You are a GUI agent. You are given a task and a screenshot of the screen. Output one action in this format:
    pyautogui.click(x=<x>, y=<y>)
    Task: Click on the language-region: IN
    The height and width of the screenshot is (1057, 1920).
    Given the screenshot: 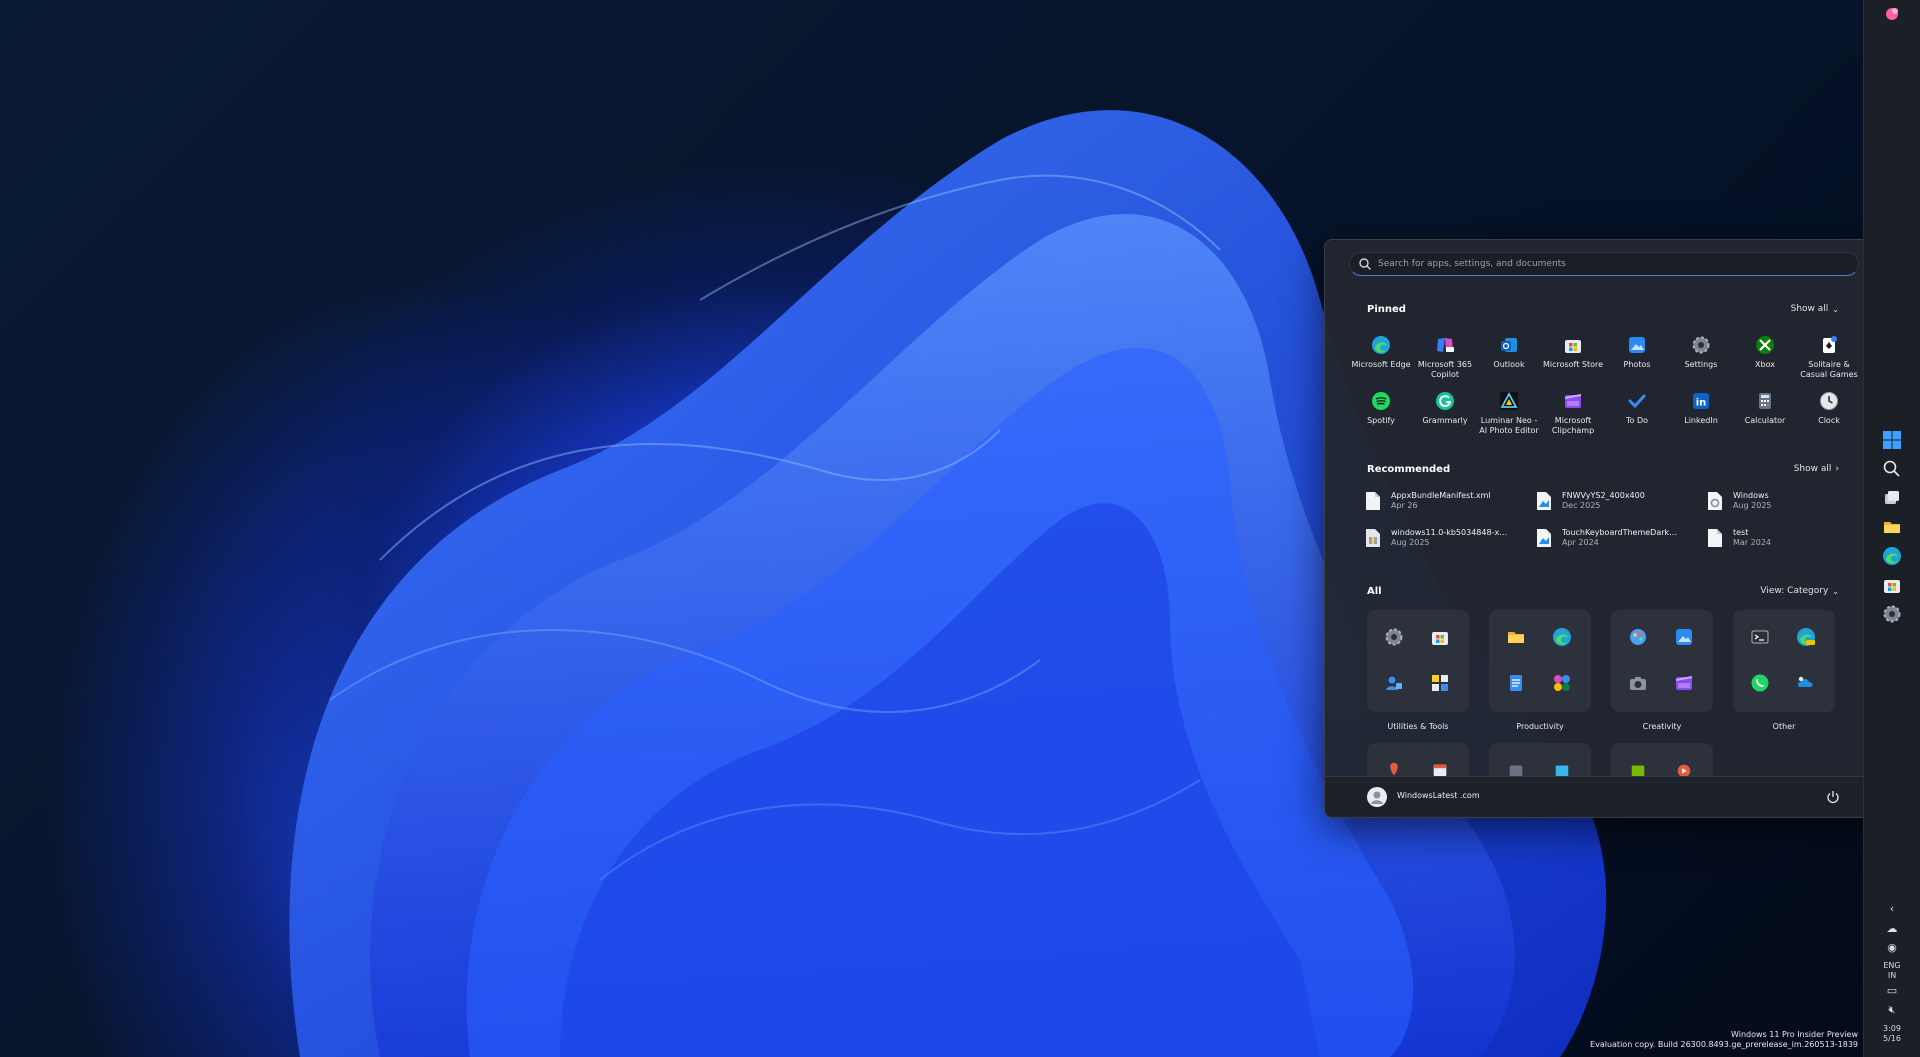 What is the action you would take?
    pyautogui.click(x=1892, y=975)
    